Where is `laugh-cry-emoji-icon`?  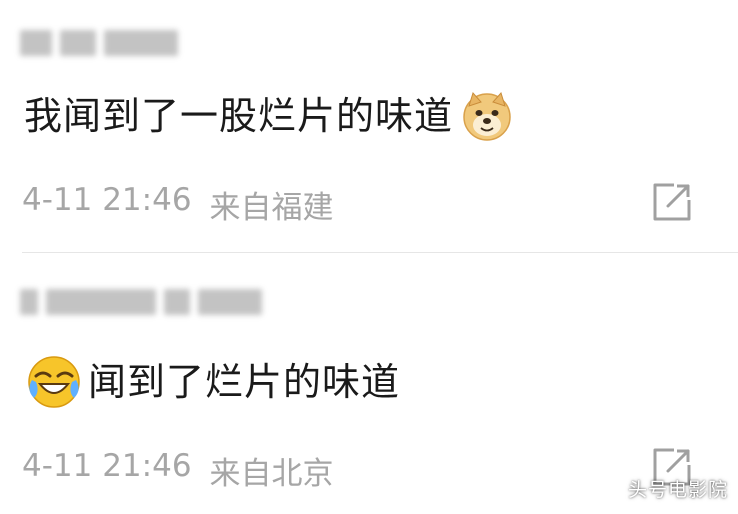 laugh-cry-emoji-icon is located at coordinates (54, 382).